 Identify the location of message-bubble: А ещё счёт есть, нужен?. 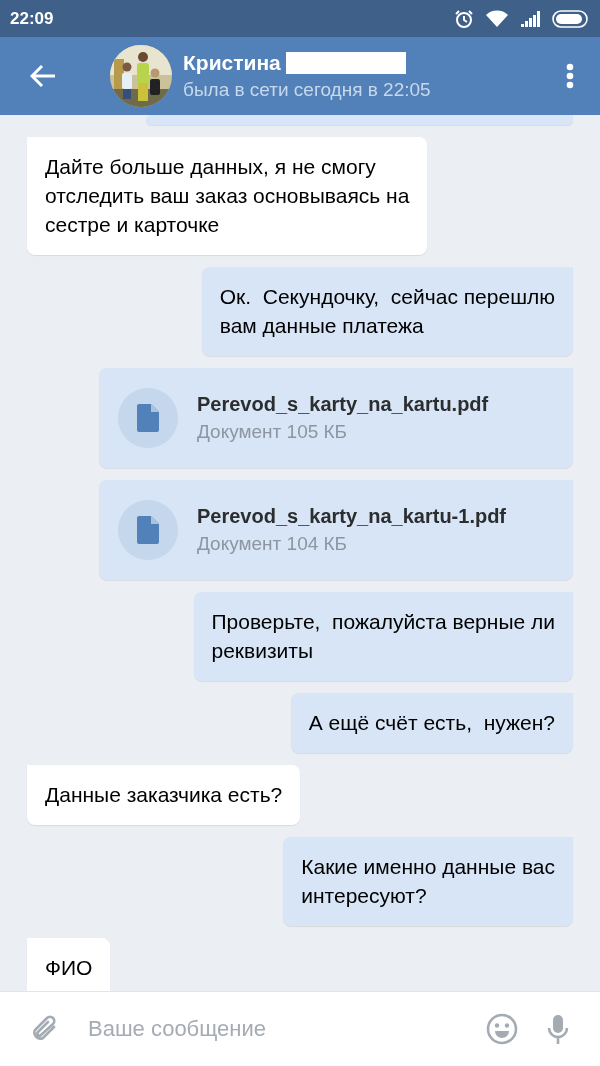
(431, 723).